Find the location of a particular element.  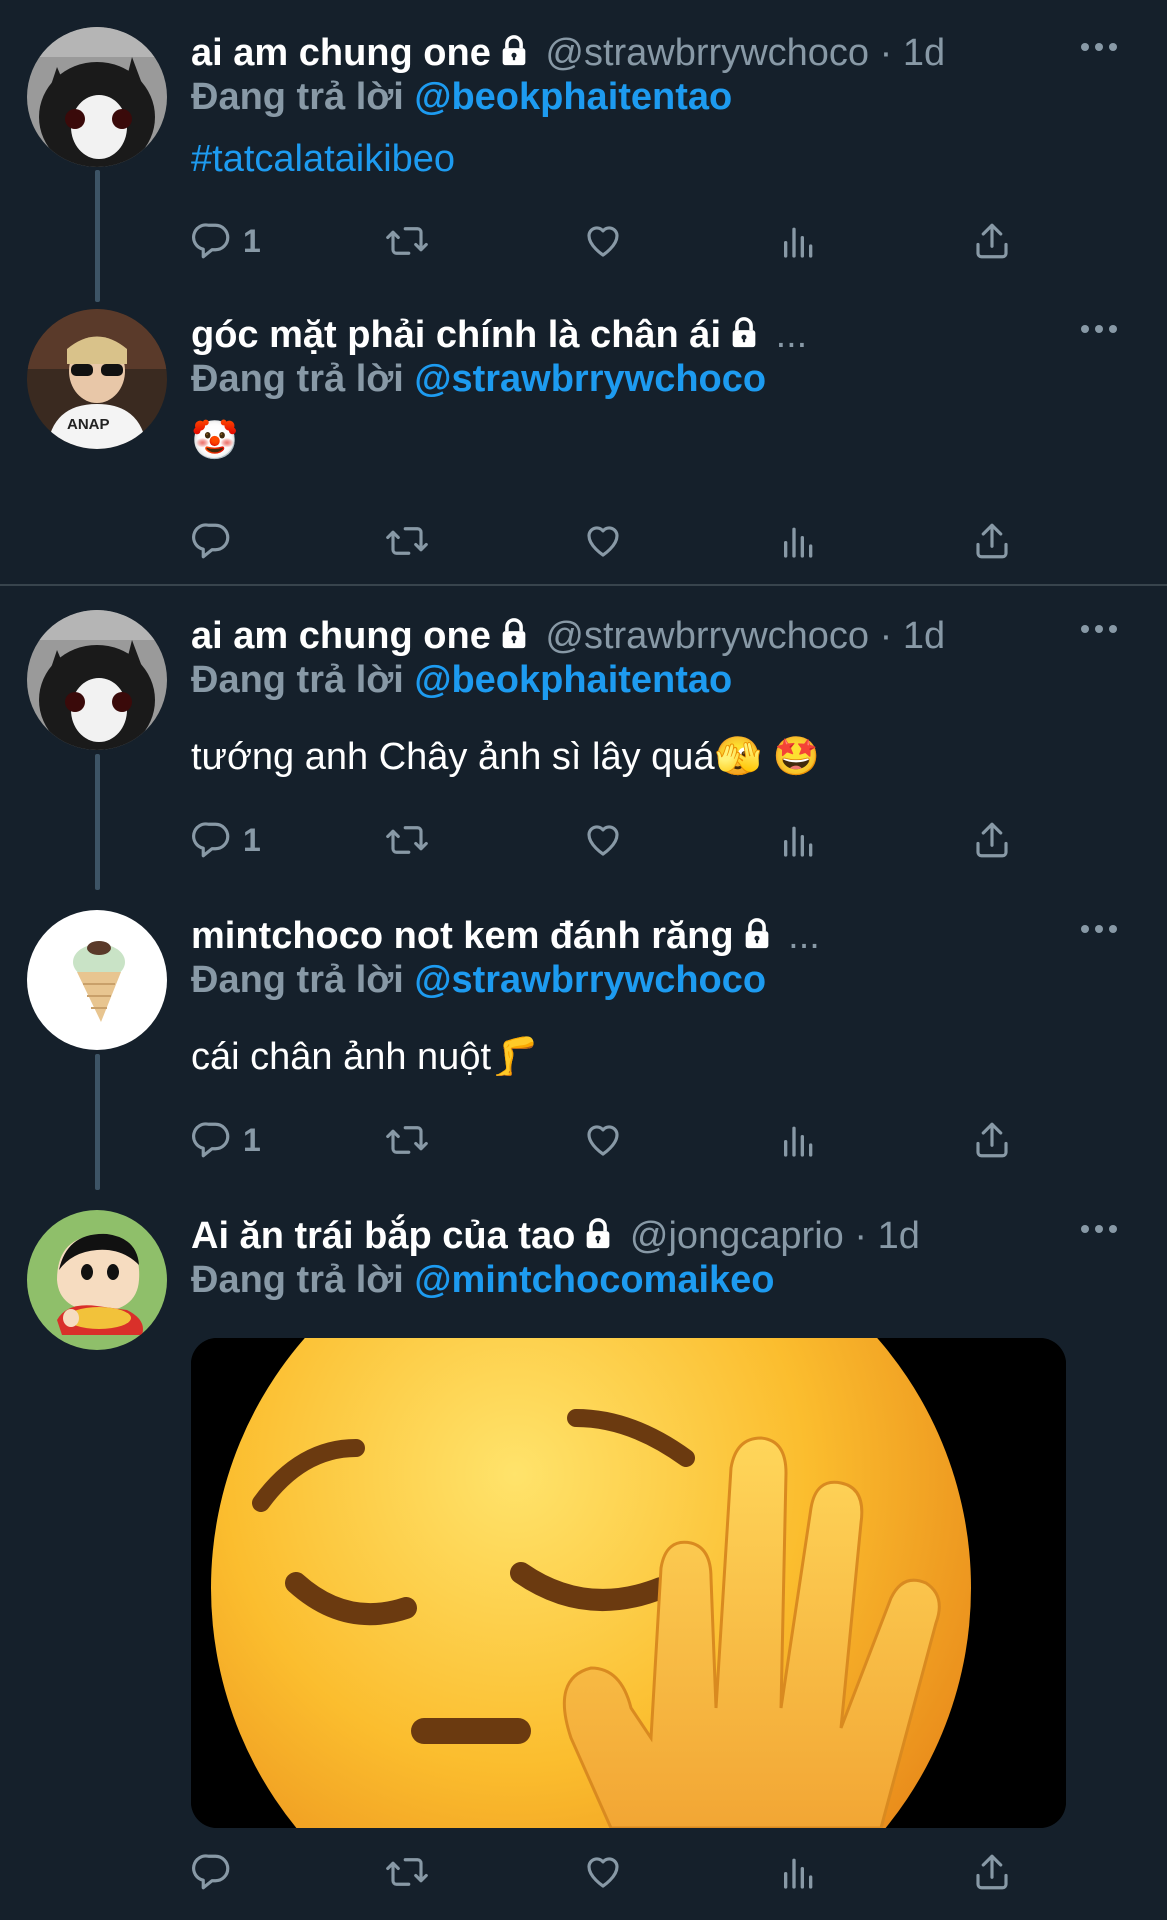

mention-link: @mintchocomaikeo is located at coordinates (594, 1280).